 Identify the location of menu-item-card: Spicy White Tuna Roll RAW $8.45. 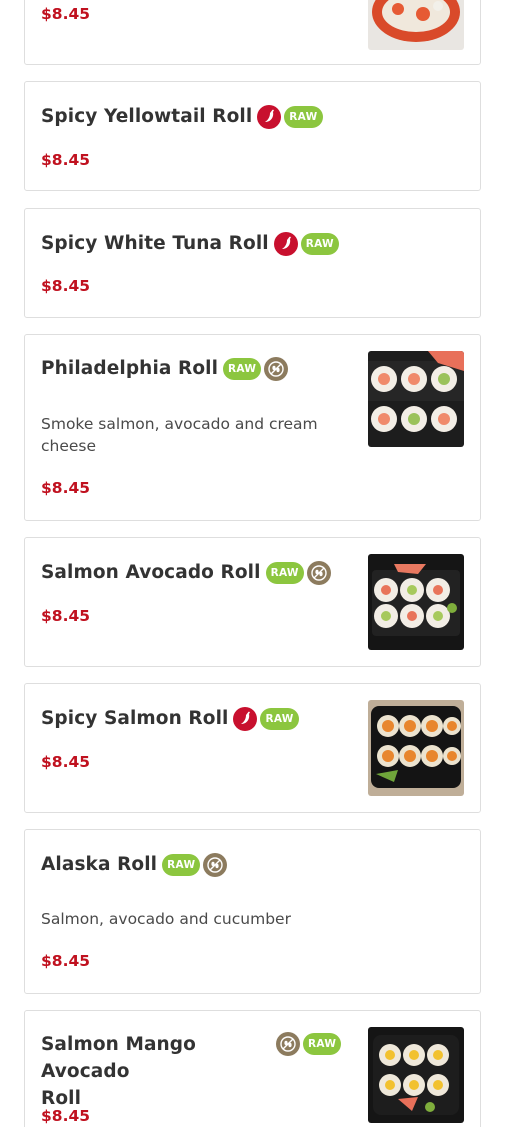
(252, 263).